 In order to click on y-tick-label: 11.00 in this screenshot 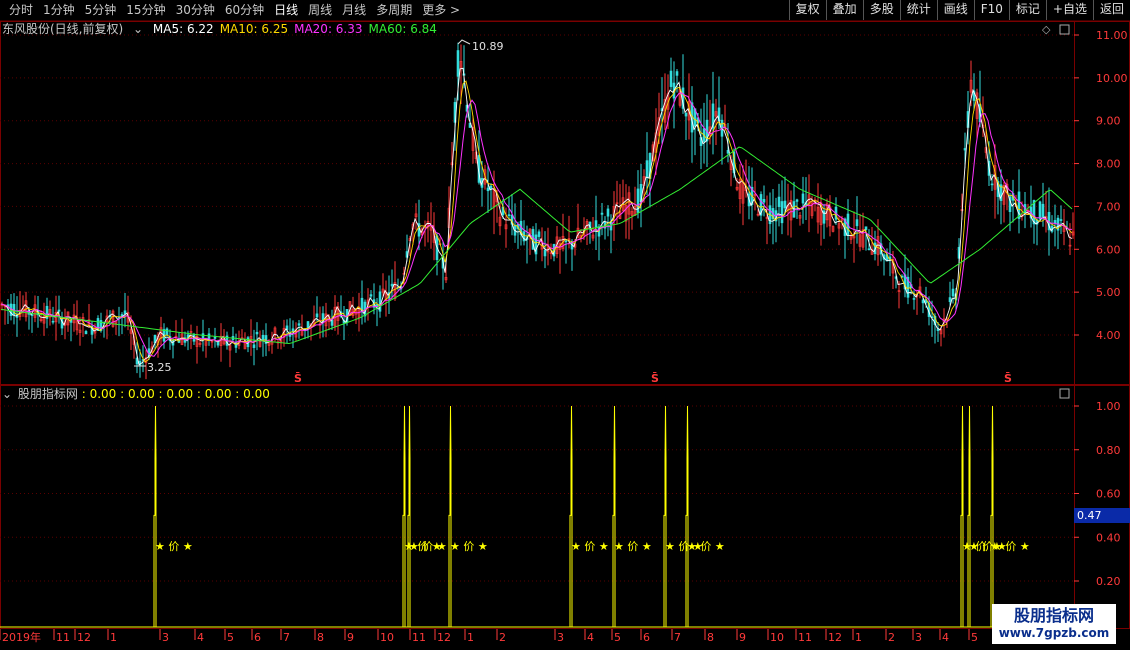, I will do `click(1112, 35)`.